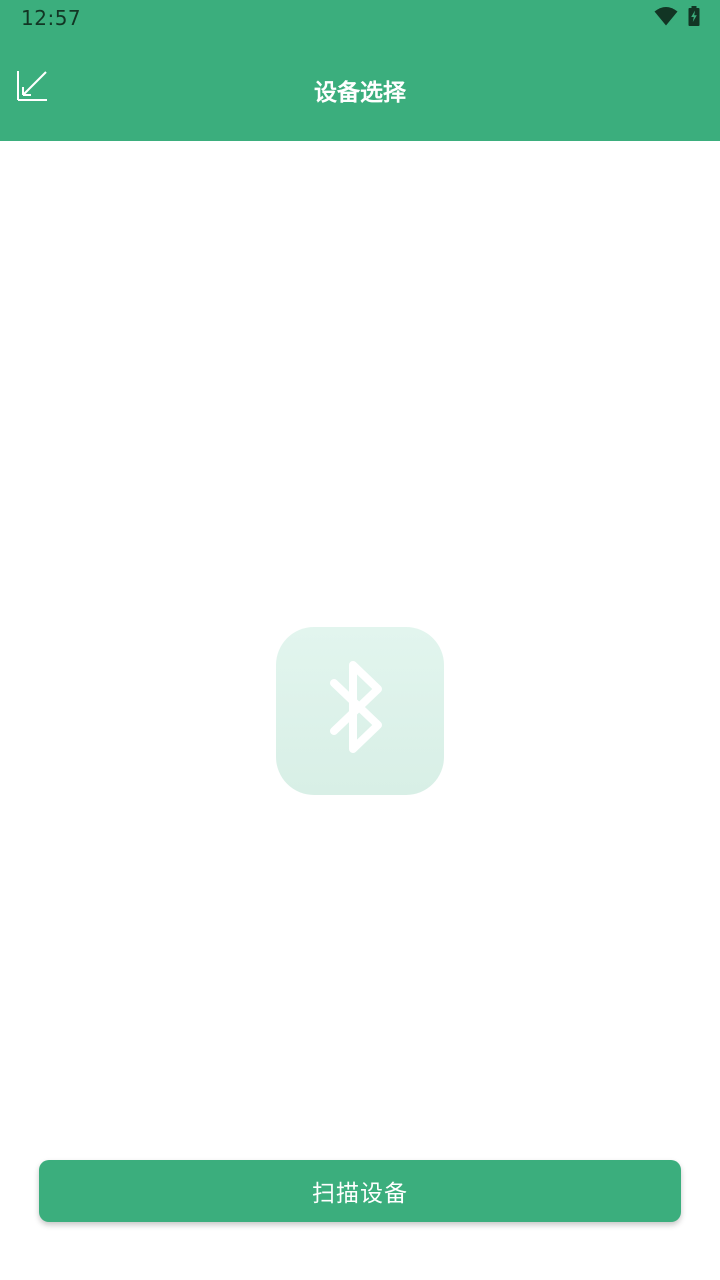 The image size is (720, 1280). I want to click on back-button, so click(32, 88).